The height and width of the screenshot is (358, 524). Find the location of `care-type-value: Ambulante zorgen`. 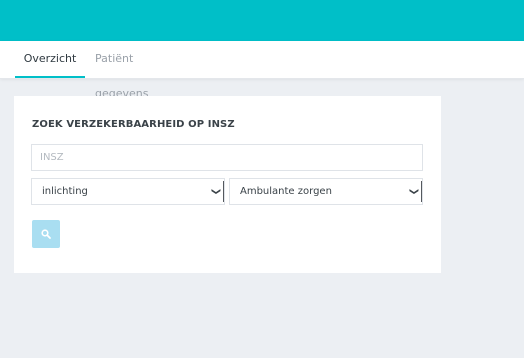

care-type-value: Ambulante zorgen is located at coordinates (286, 191).